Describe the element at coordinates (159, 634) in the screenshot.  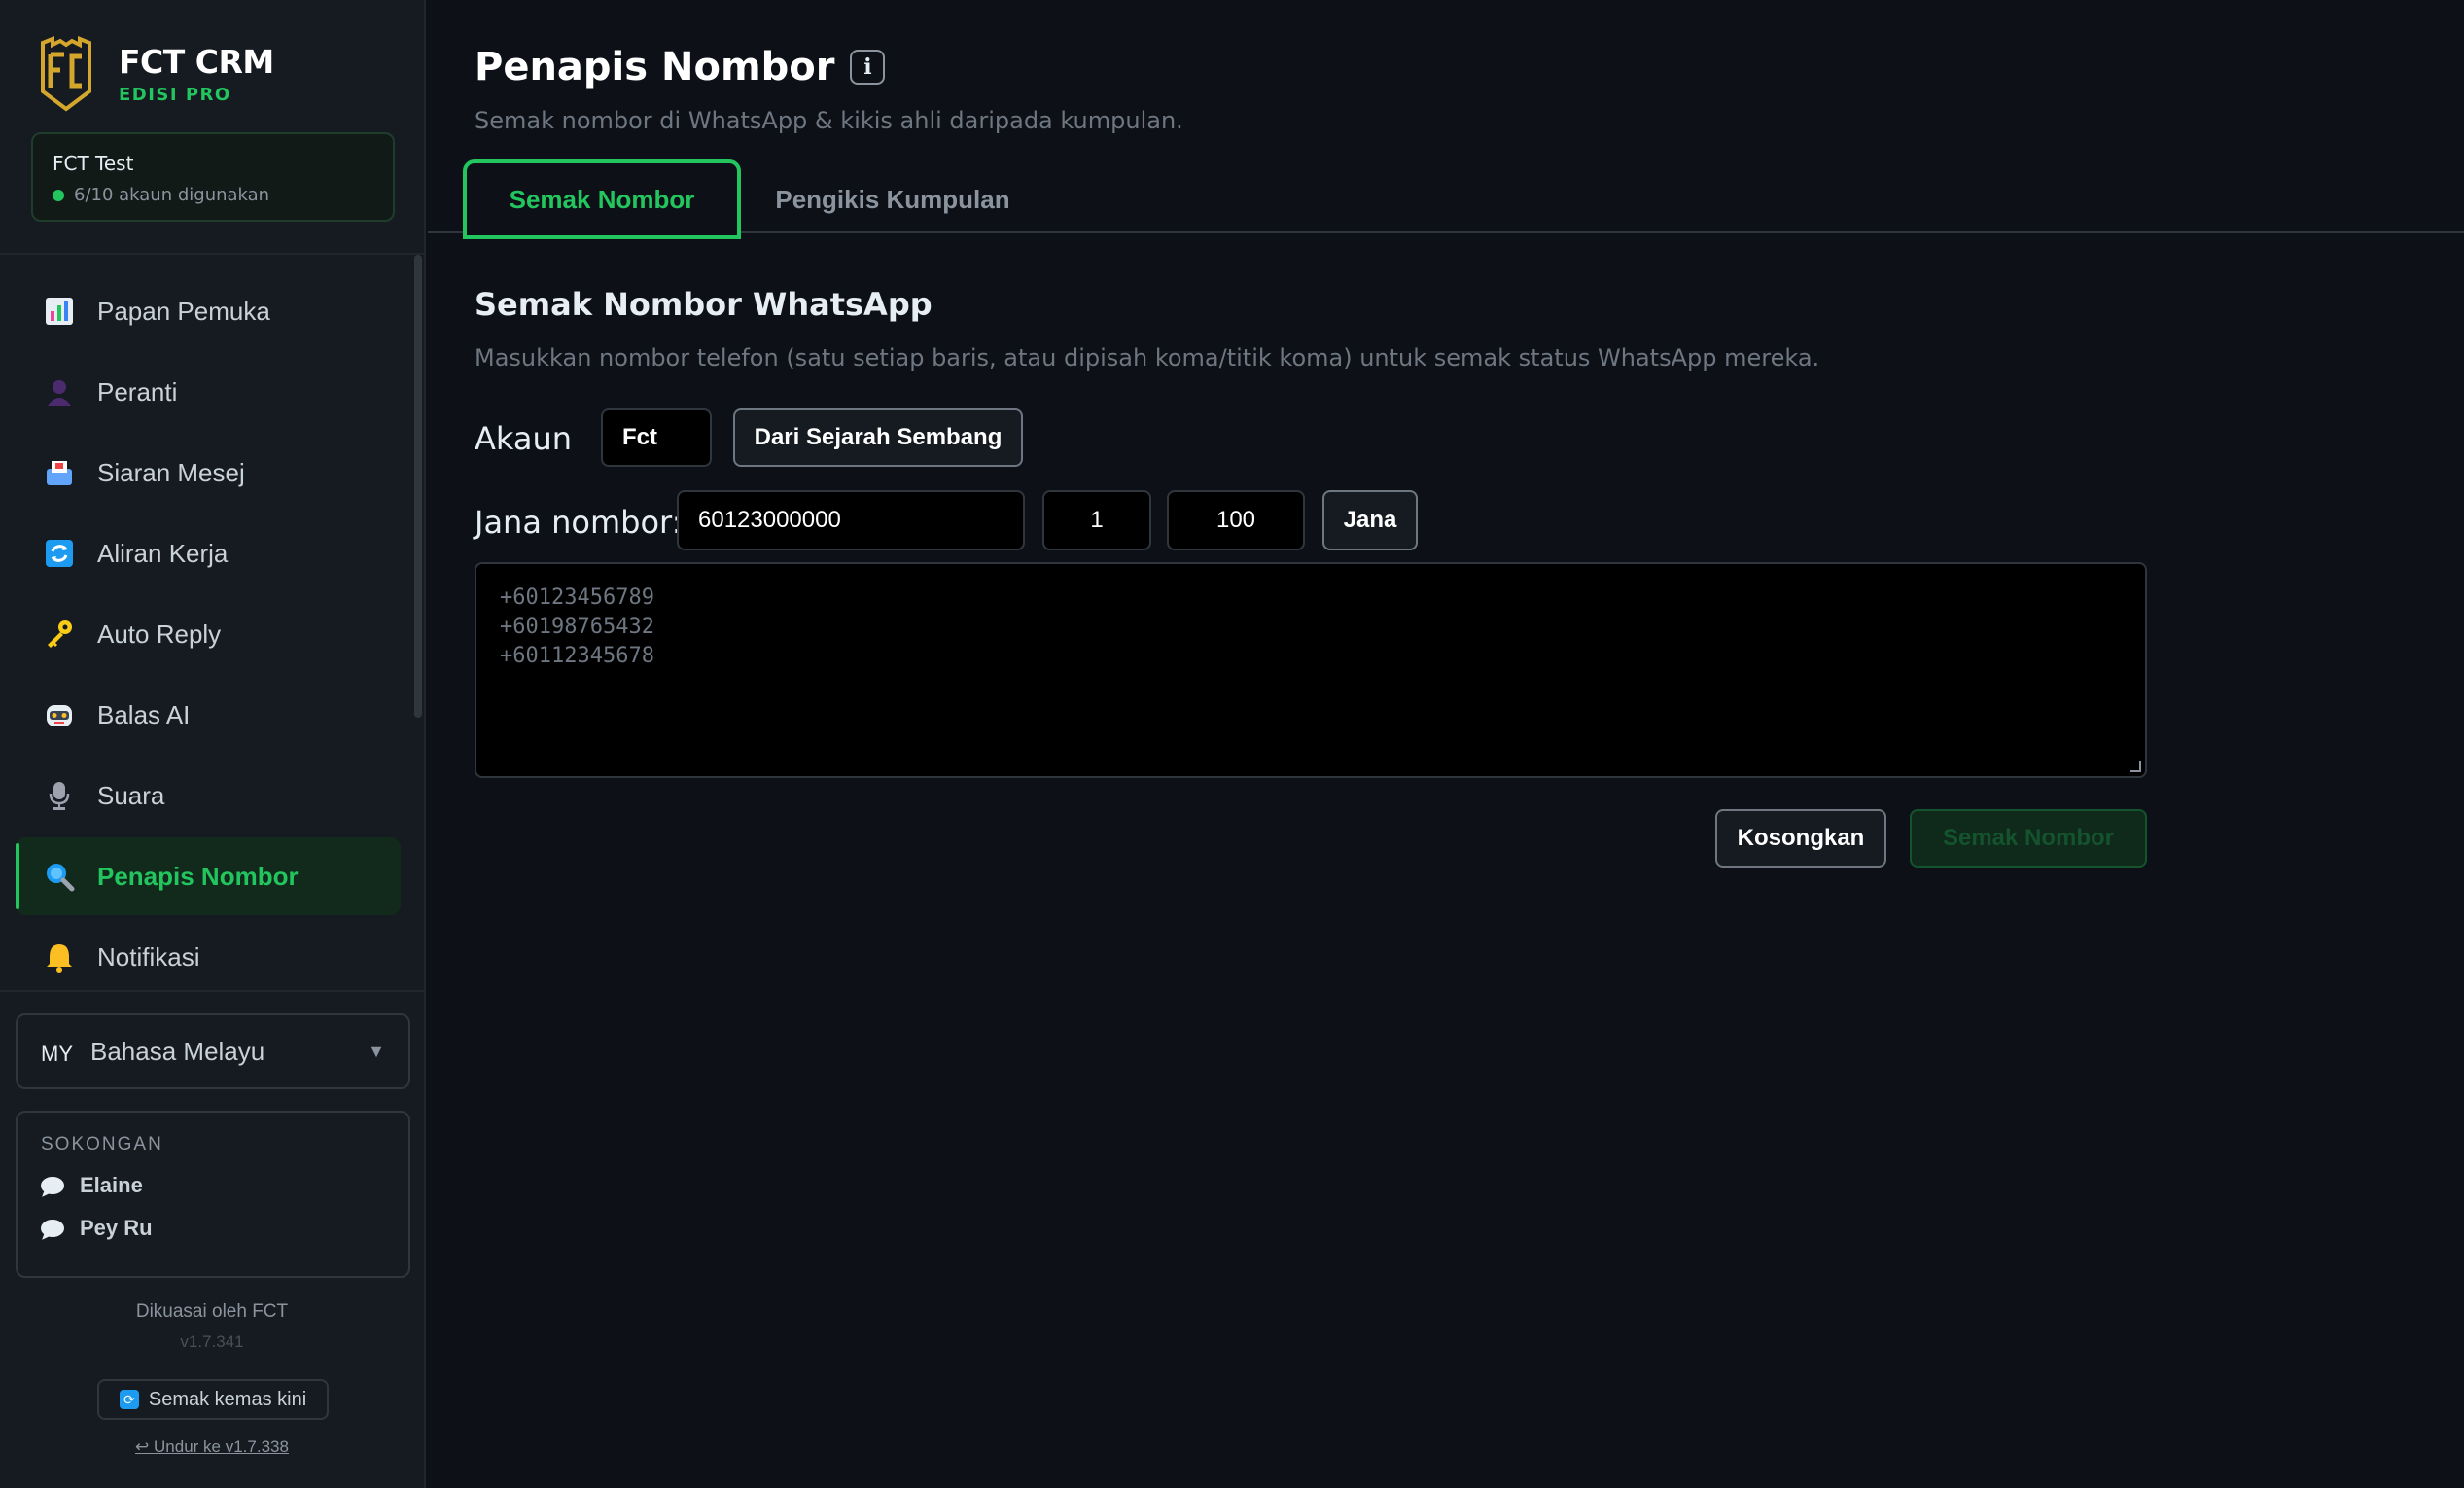
I see `sidebar-item-label: Auto Reply` at that location.